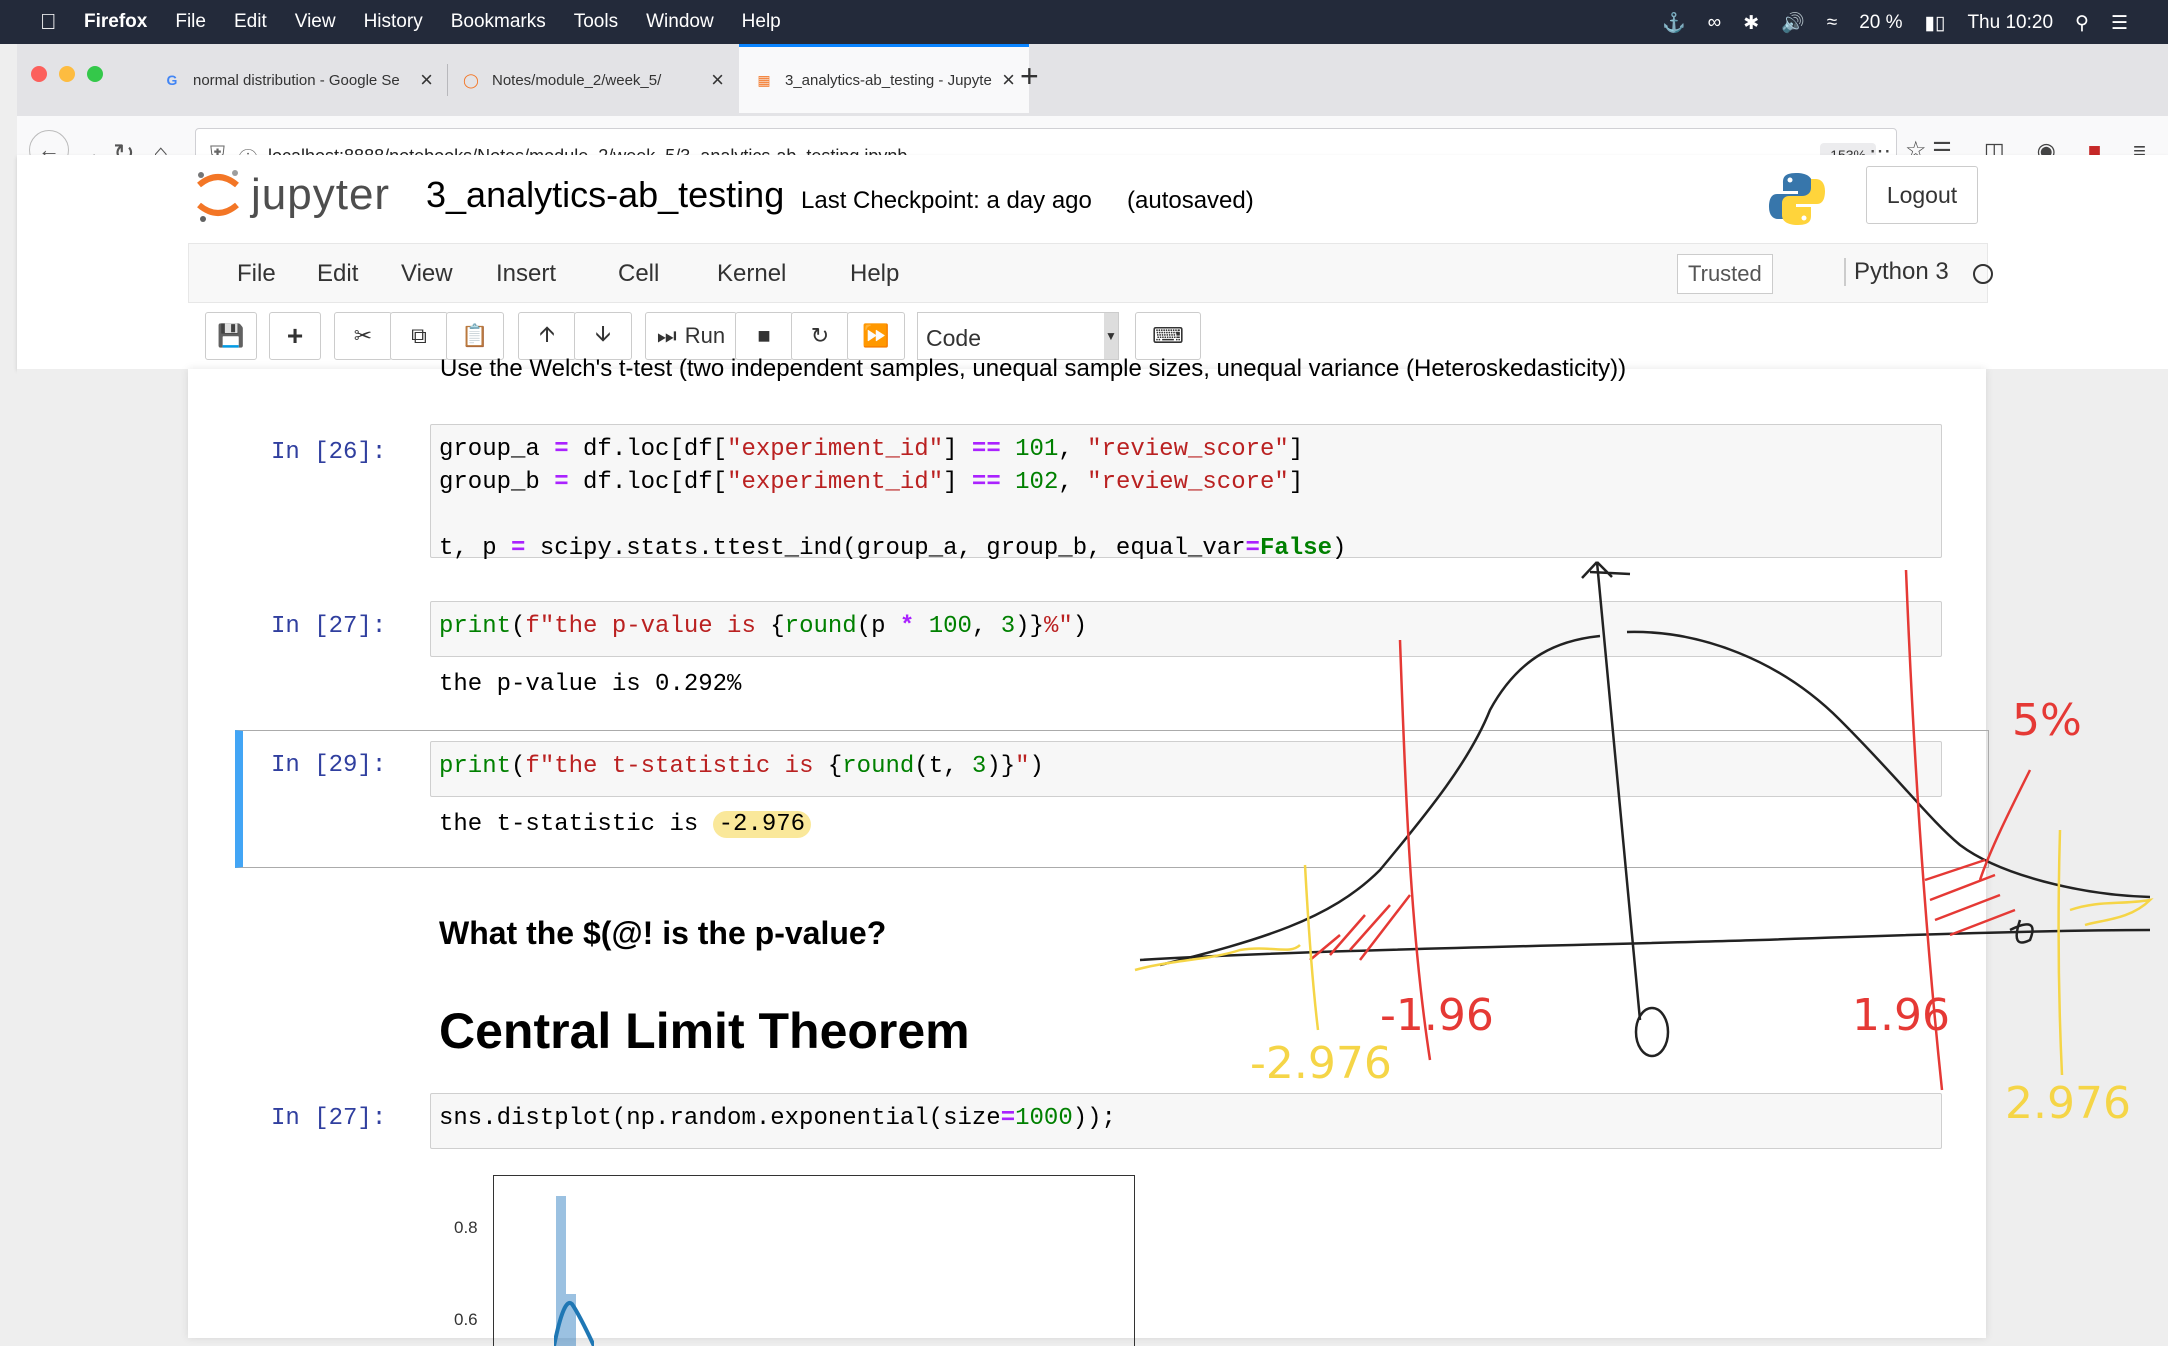 The image size is (2168, 1346). Describe the element at coordinates (574, 1323) in the screenshot. I see `kde-curve` at that location.